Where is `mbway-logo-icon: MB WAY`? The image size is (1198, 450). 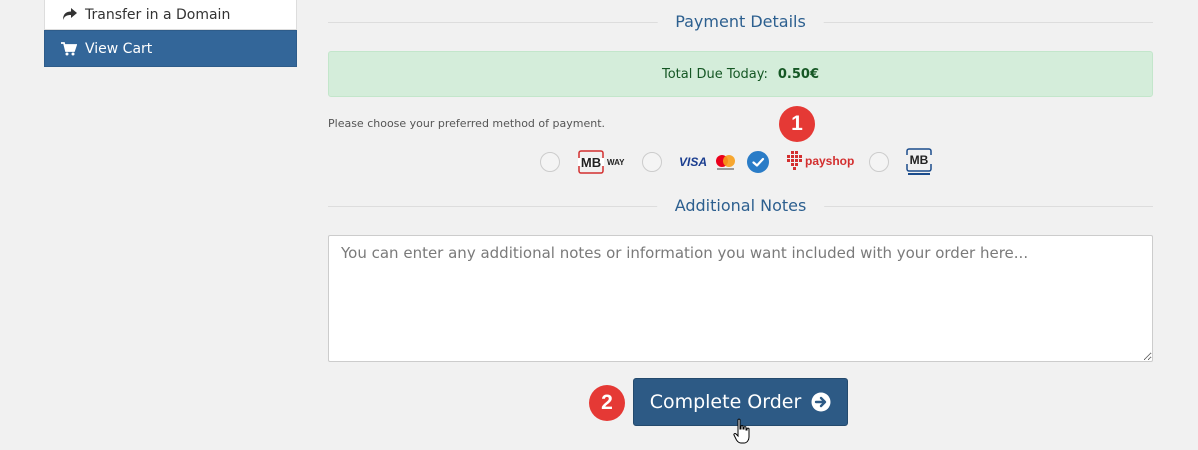
mbway-logo-icon: MB WAY is located at coordinates (604, 164).